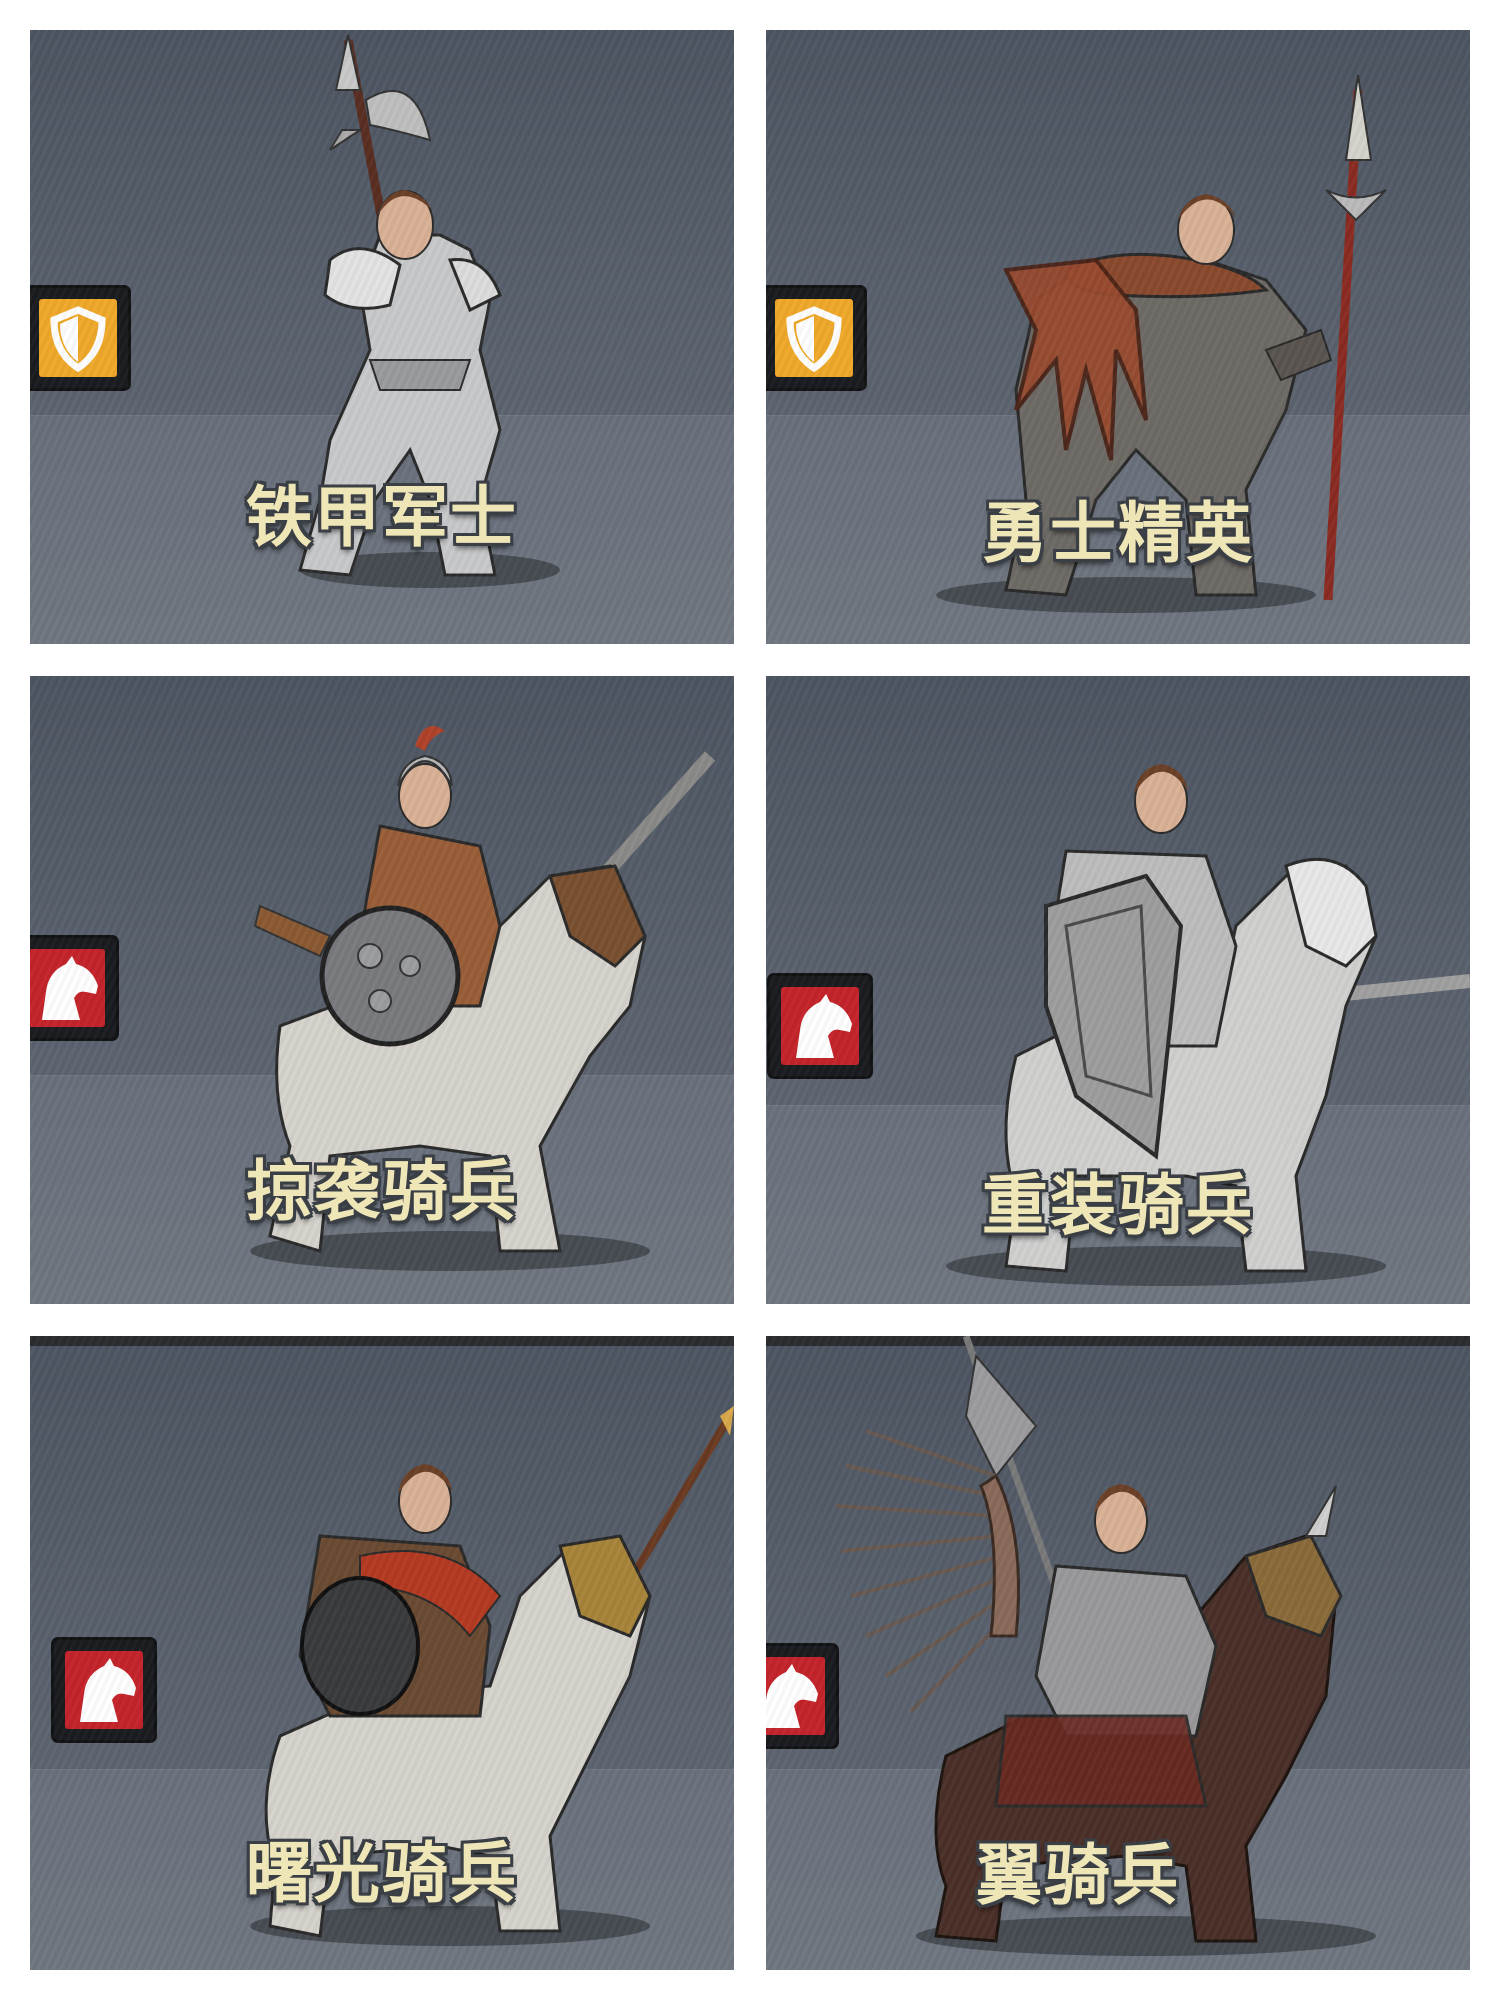 The image size is (1500, 2000). Describe the element at coordinates (1118, 533) in the screenshot. I see `unit-name: 勇士精英` at that location.